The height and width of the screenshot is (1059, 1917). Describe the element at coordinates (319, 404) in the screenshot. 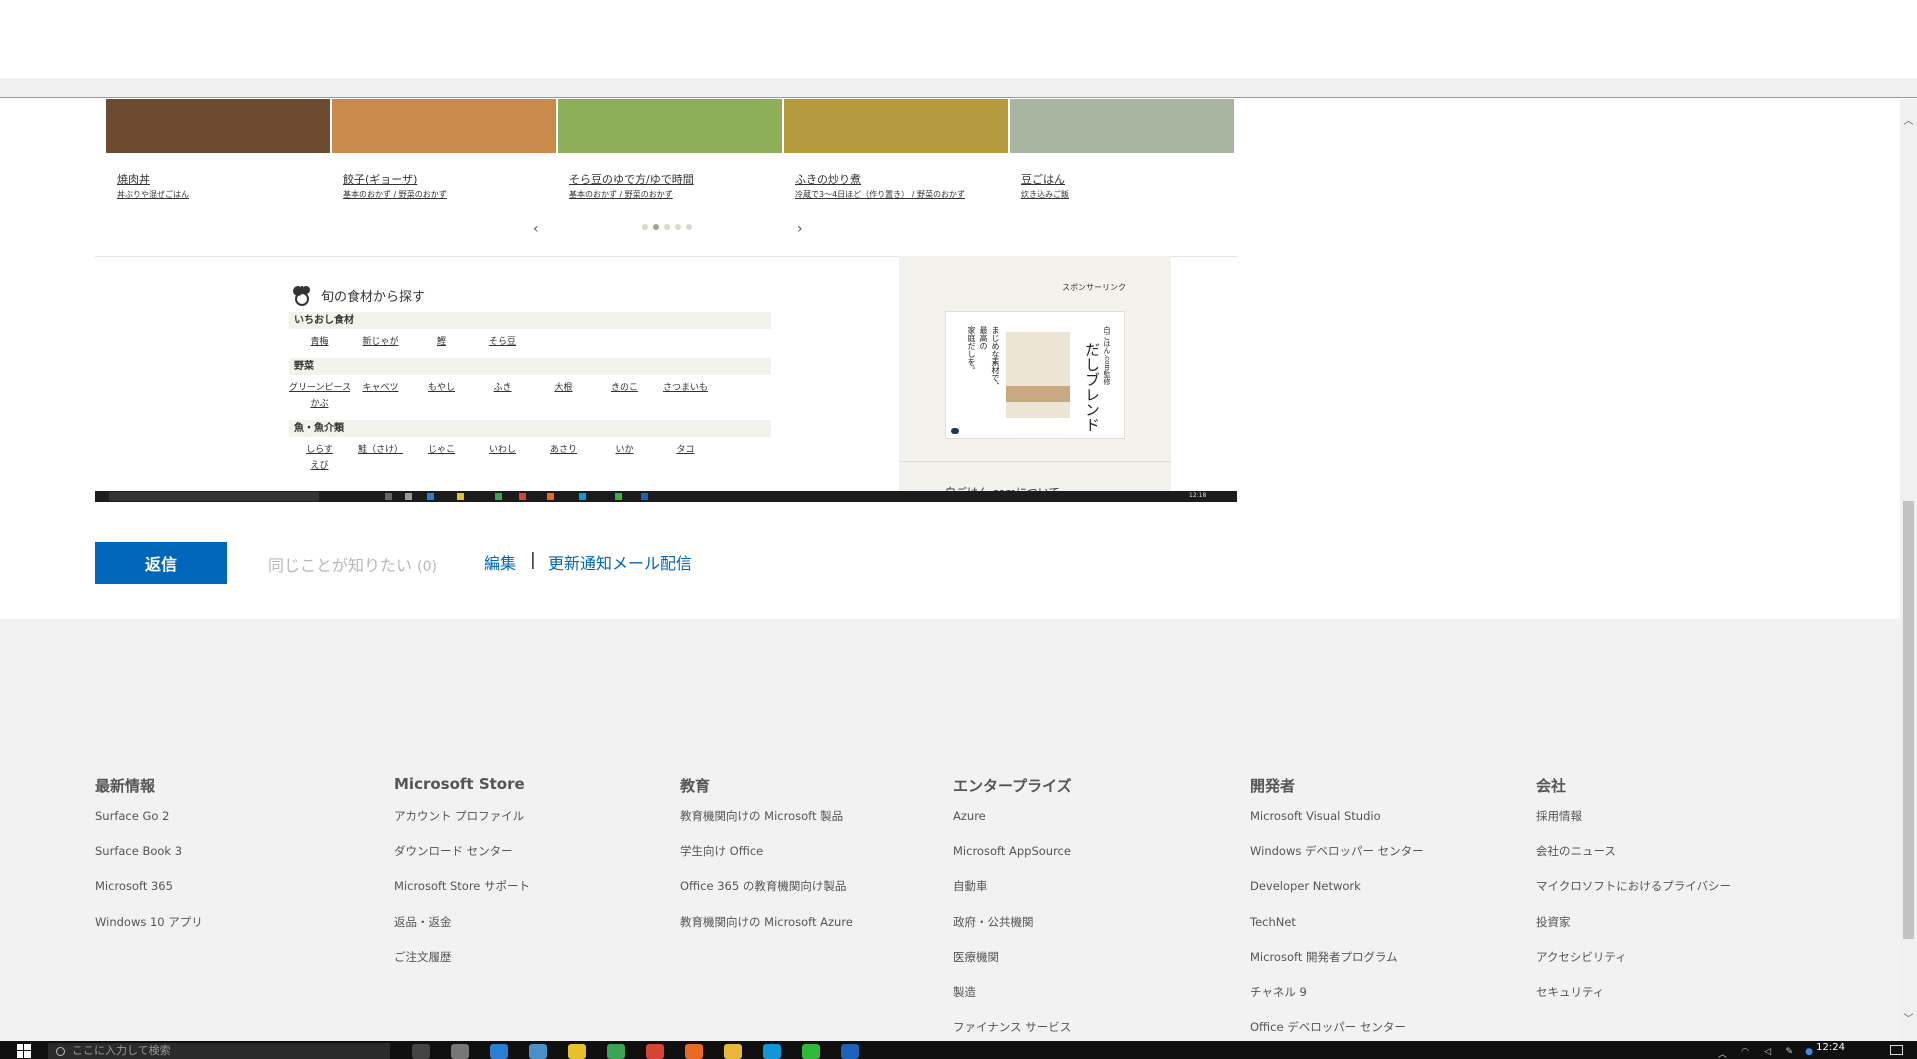

I see `ingredient-link: かぶ` at that location.